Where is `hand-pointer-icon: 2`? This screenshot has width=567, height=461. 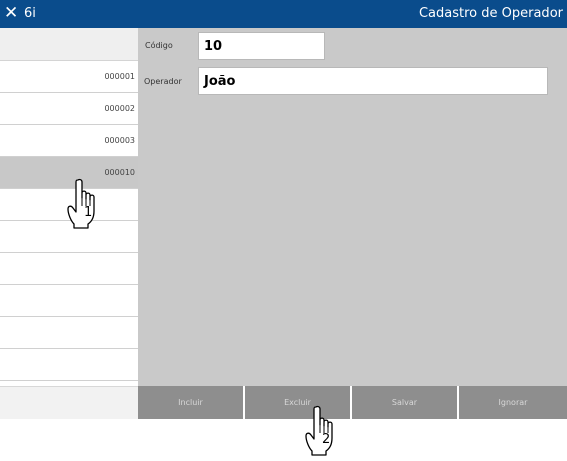
hand-pointer-icon: 2 is located at coordinates (324, 430).